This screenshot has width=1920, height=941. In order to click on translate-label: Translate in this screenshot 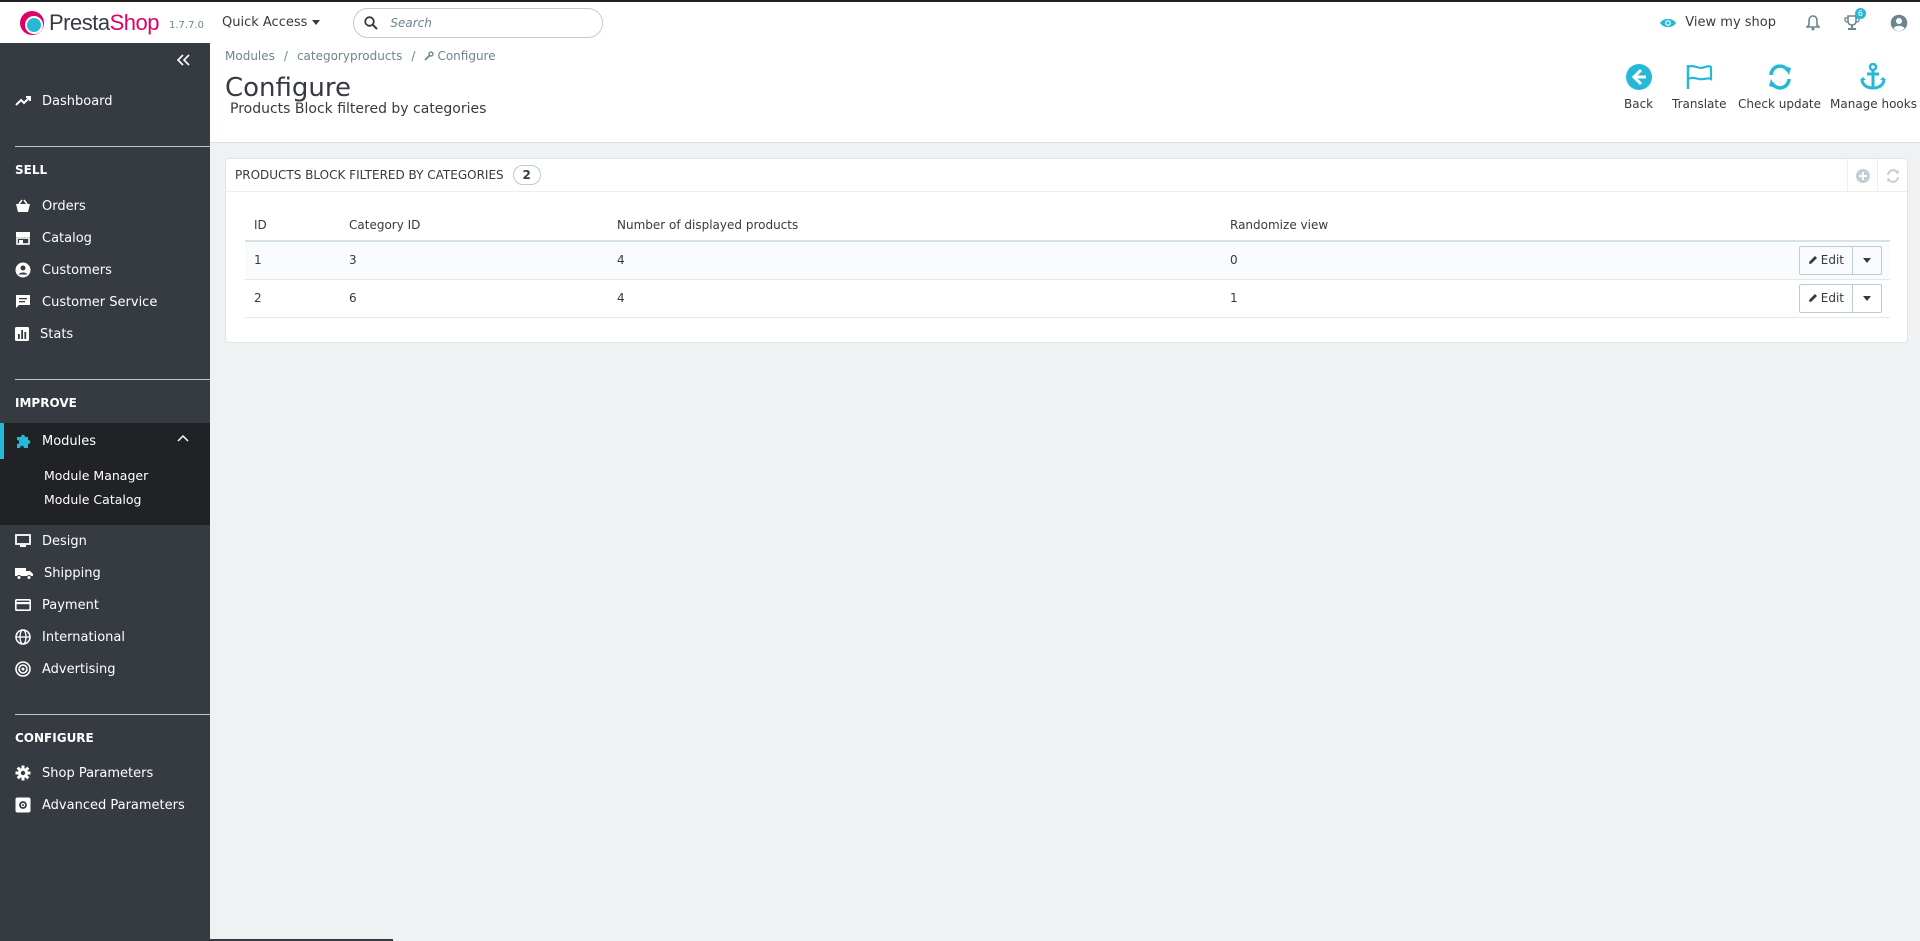, I will do `click(1699, 104)`.